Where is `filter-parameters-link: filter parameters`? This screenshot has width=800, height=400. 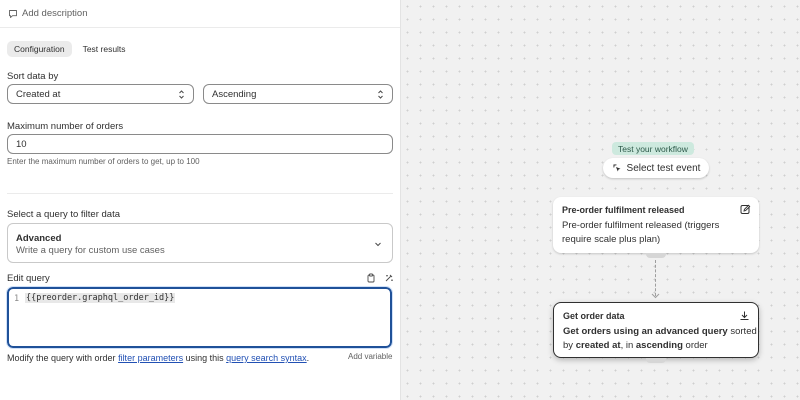 filter-parameters-link: filter parameters is located at coordinates (150, 358).